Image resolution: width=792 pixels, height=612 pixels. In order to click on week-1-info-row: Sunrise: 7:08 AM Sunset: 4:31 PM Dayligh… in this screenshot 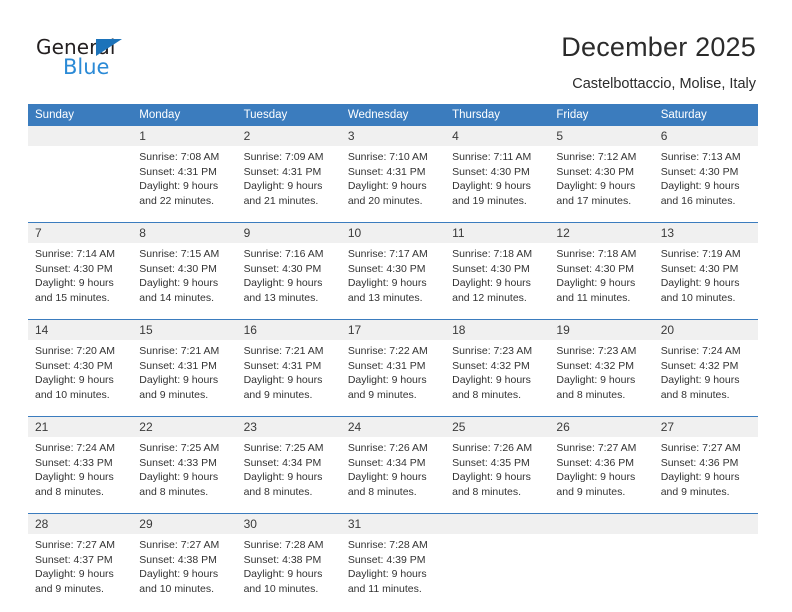, I will do `click(393, 184)`.